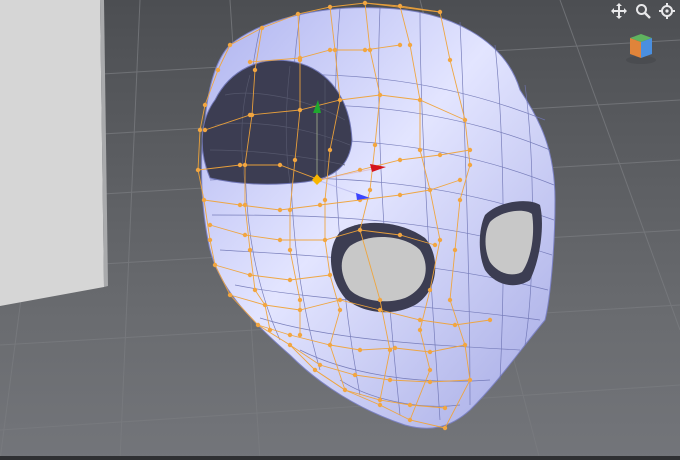  Describe the element at coordinates (641, 49) in the screenshot. I see `view-cube` at that location.